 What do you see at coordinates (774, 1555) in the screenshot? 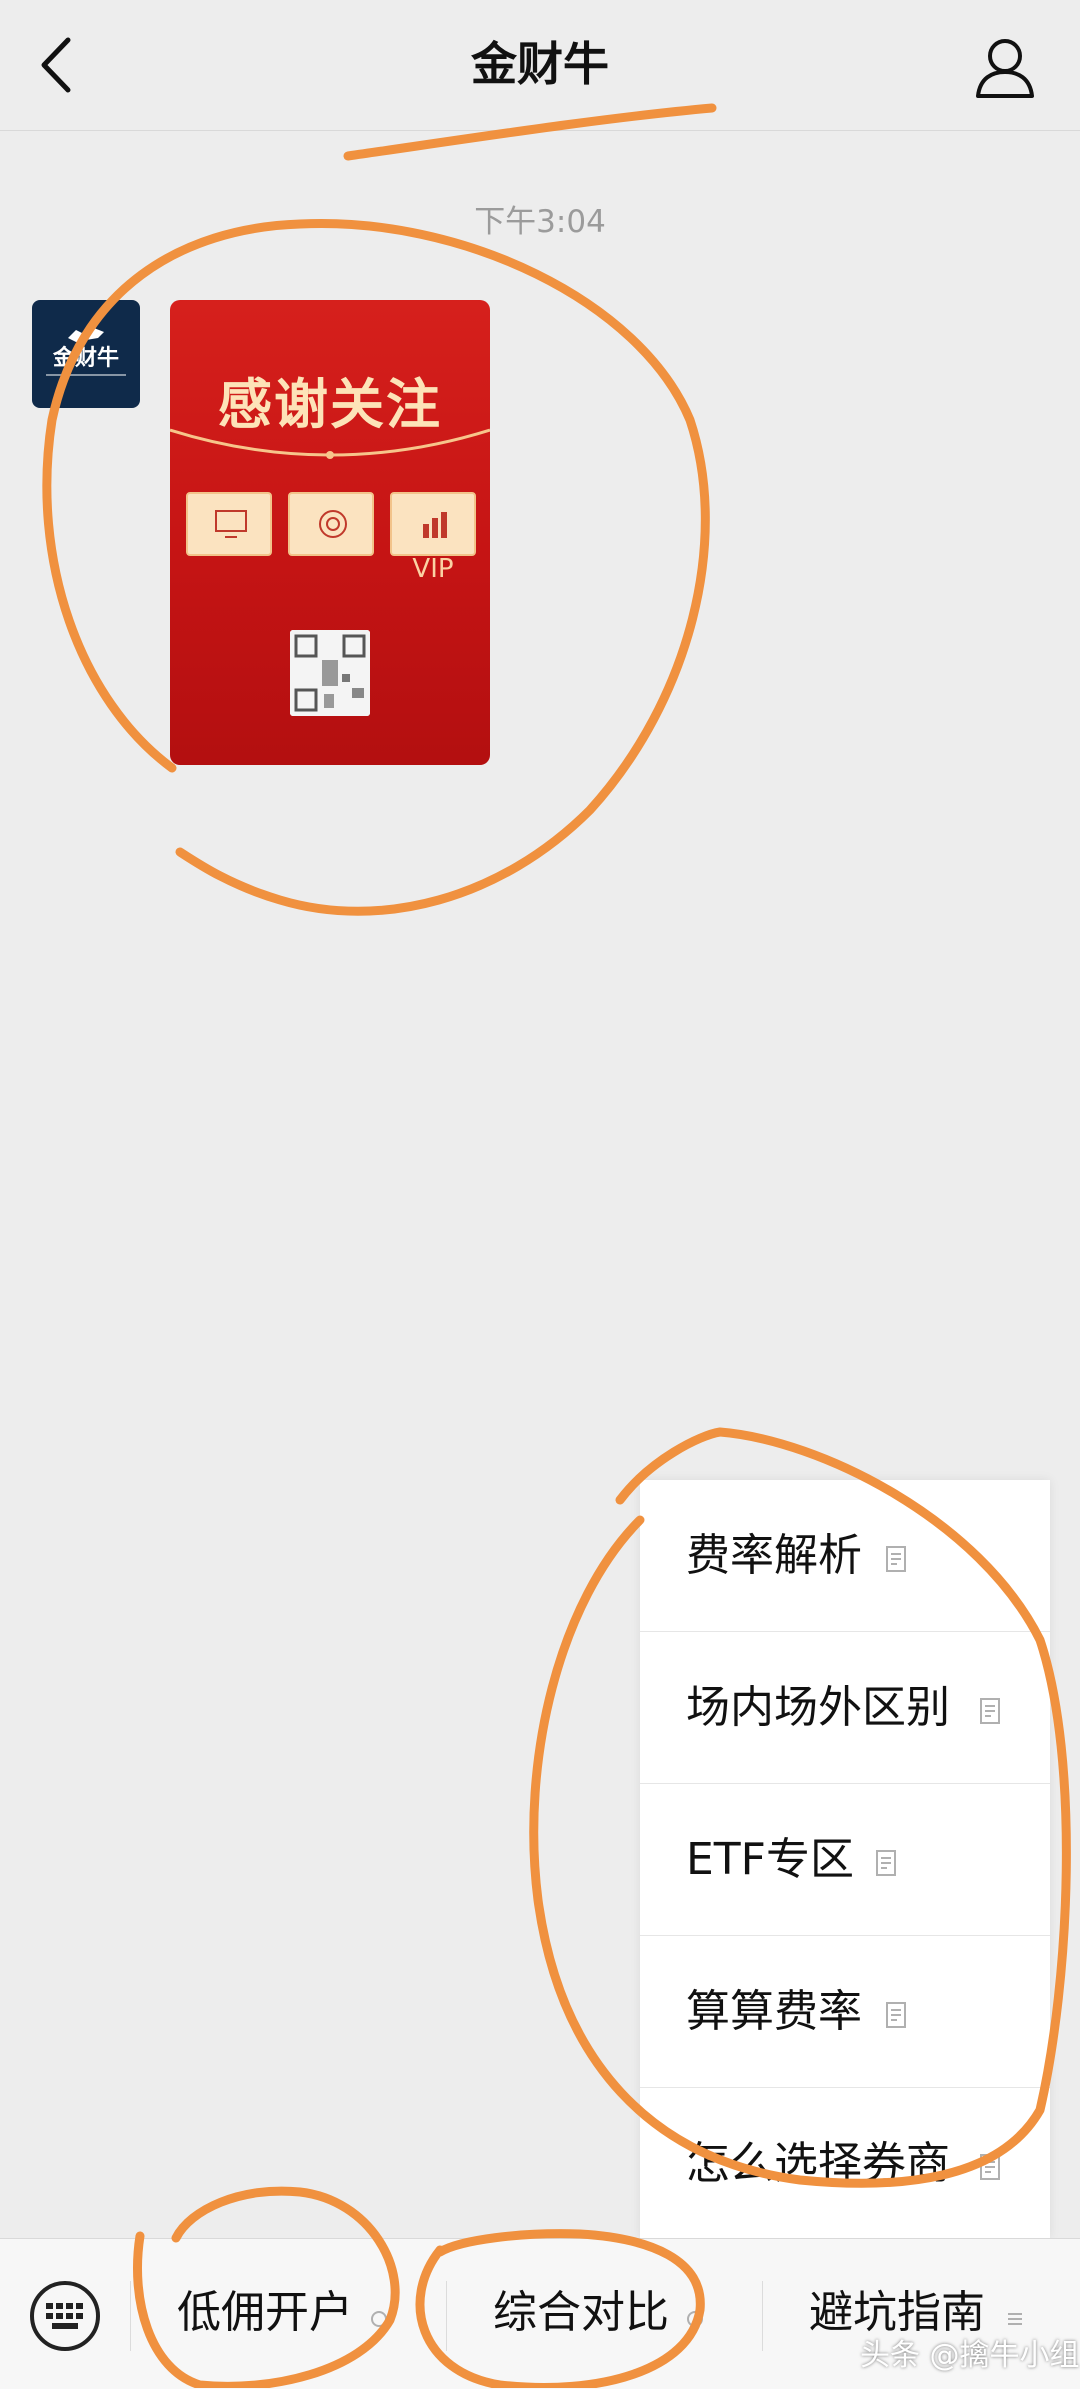
I see `menu-item-label: 费率解析` at bounding box center [774, 1555].